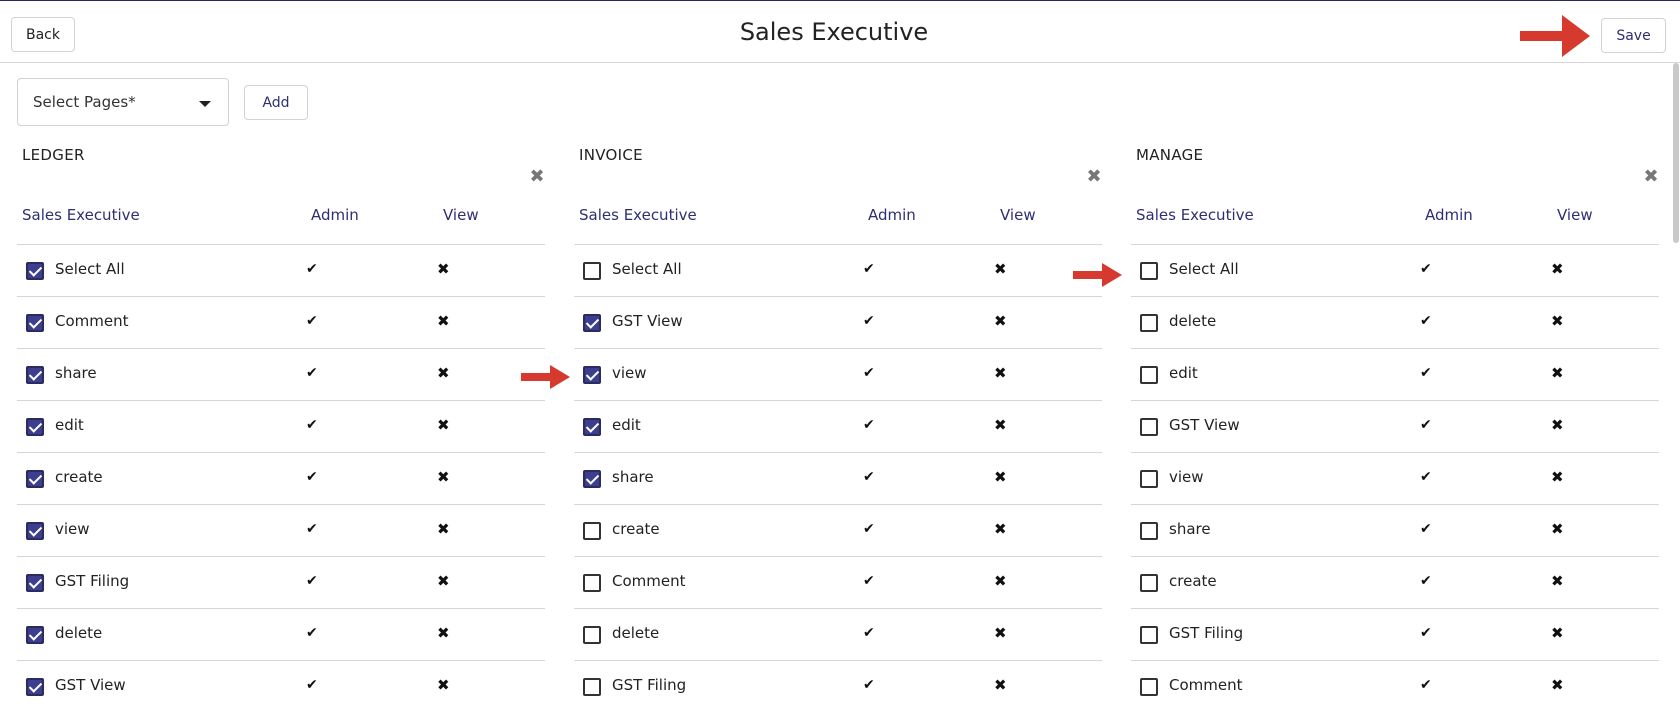 The height and width of the screenshot is (726, 1680). What do you see at coordinates (1676, 153) in the screenshot?
I see `scrollbar` at bounding box center [1676, 153].